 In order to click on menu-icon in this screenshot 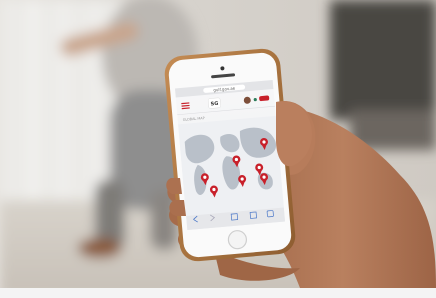, I will do `click(185, 106)`.